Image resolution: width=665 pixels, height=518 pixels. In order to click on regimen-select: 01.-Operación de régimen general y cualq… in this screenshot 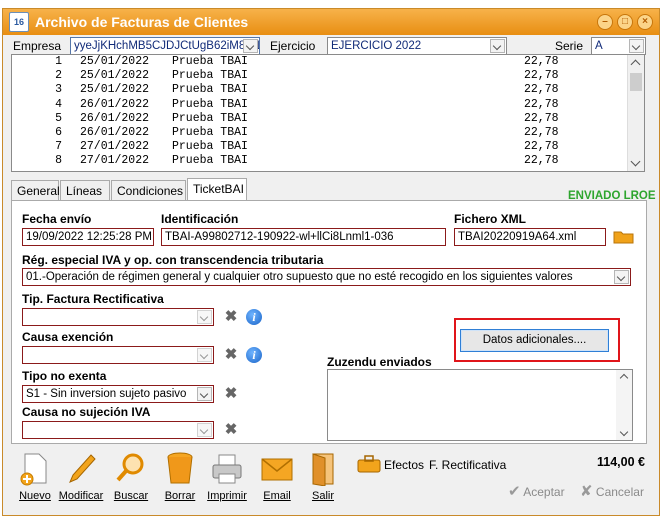, I will do `click(326, 277)`.